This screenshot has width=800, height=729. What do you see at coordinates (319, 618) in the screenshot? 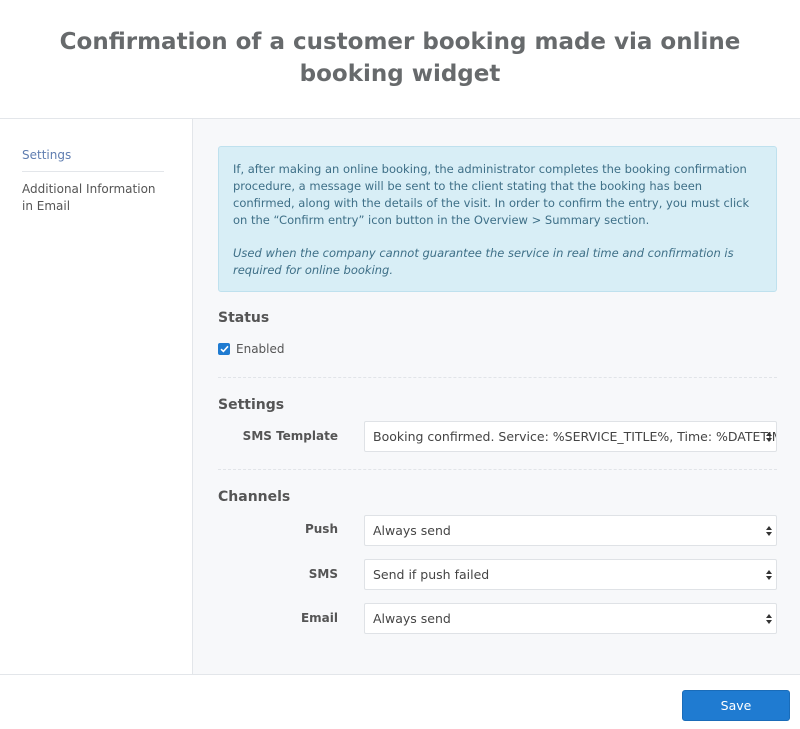
I see `email-label: Email` at bounding box center [319, 618].